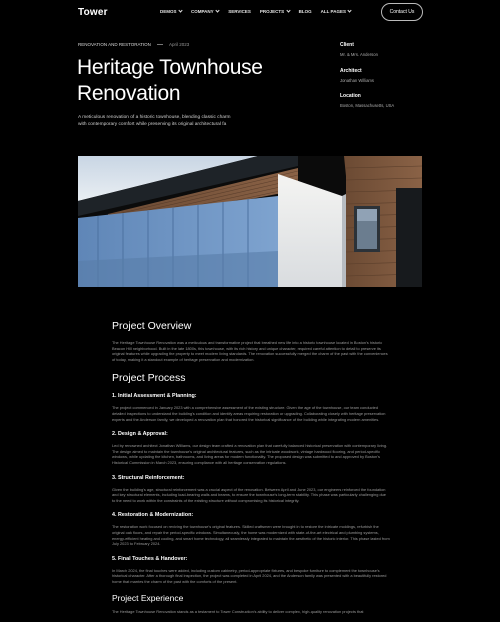 This screenshot has height=622, width=500. What do you see at coordinates (140, 434) in the screenshot?
I see `step-title: 2. Design & Approval:` at bounding box center [140, 434].